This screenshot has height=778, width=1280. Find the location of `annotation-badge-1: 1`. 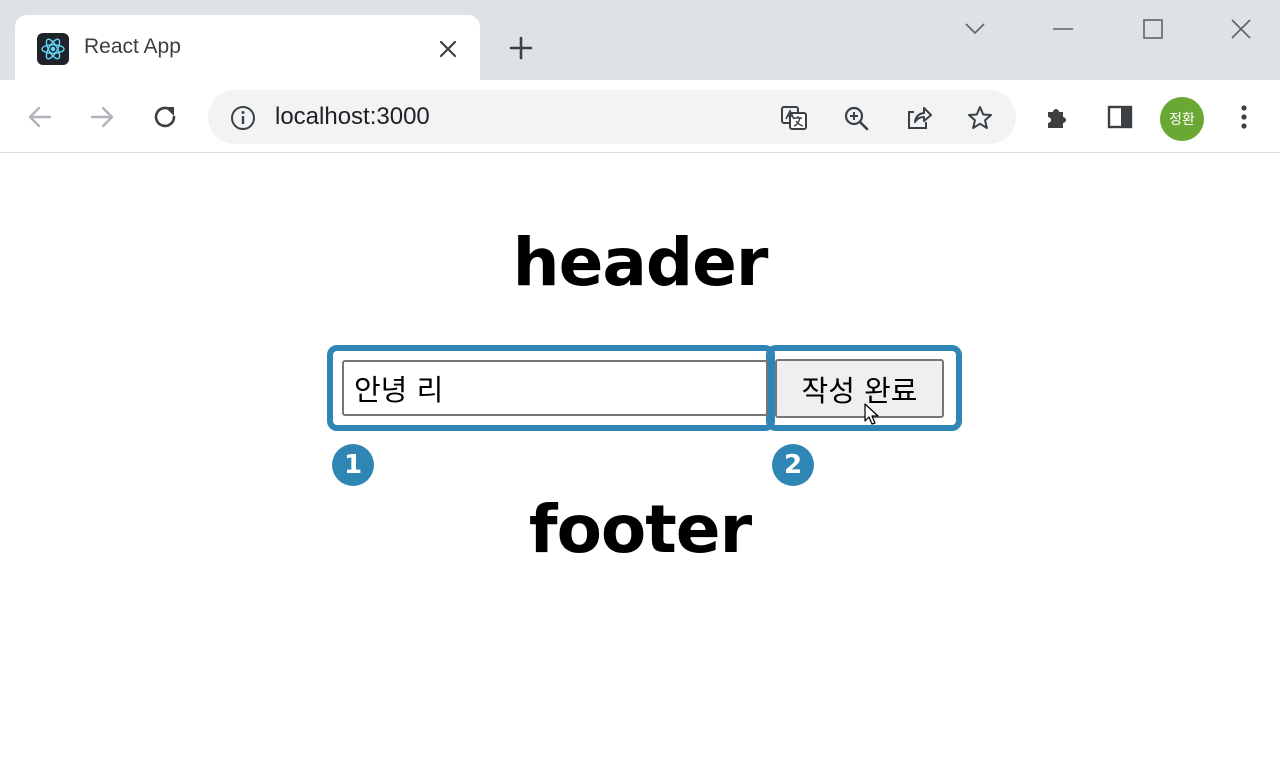

annotation-badge-1: 1 is located at coordinates (353, 465).